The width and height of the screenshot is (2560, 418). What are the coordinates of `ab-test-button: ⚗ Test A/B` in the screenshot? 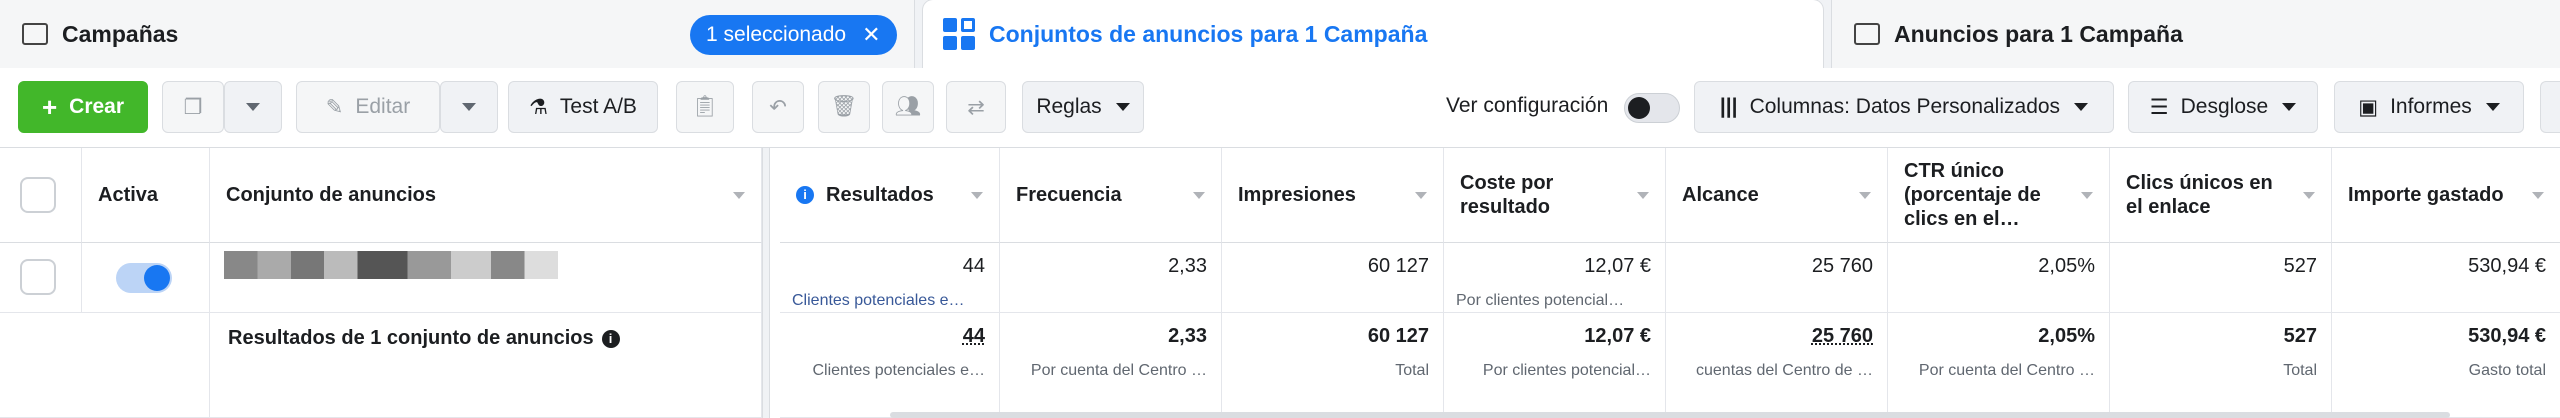 It's located at (583, 107).